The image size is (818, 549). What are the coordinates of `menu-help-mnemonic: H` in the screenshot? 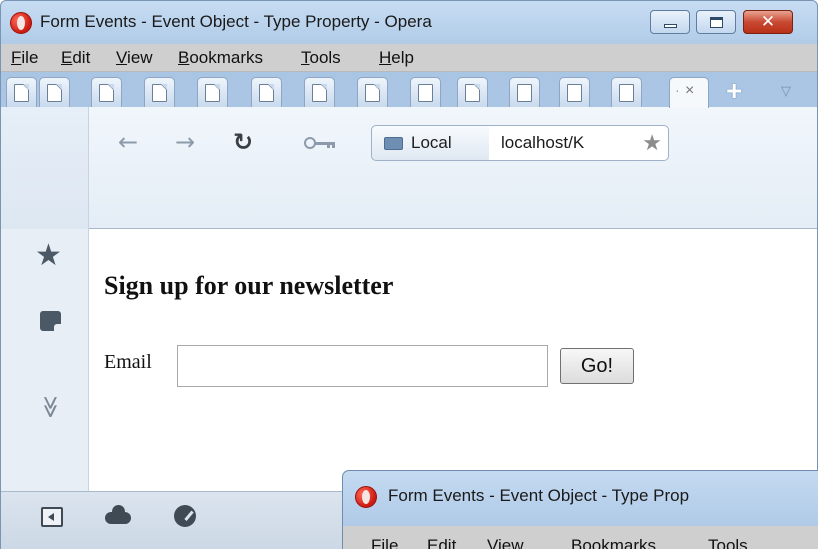 It's located at (385, 57).